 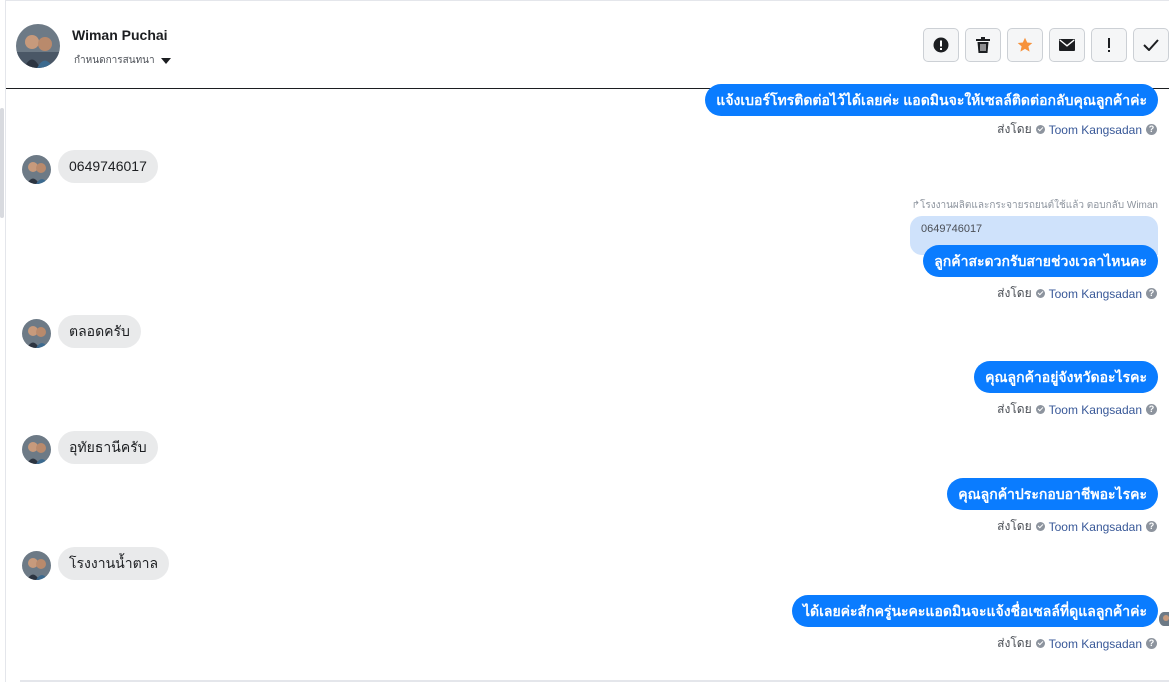 What do you see at coordinates (108, 166) in the screenshot?
I see `incoming-message: 0649746017` at bounding box center [108, 166].